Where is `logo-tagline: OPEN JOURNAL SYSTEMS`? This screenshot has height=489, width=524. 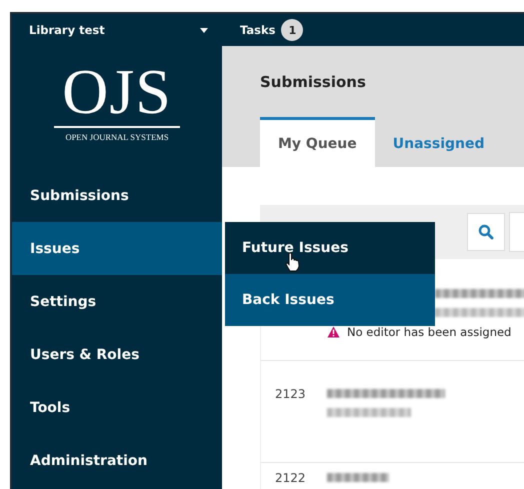 logo-tagline: OPEN JOURNAL SYSTEMS is located at coordinates (117, 137).